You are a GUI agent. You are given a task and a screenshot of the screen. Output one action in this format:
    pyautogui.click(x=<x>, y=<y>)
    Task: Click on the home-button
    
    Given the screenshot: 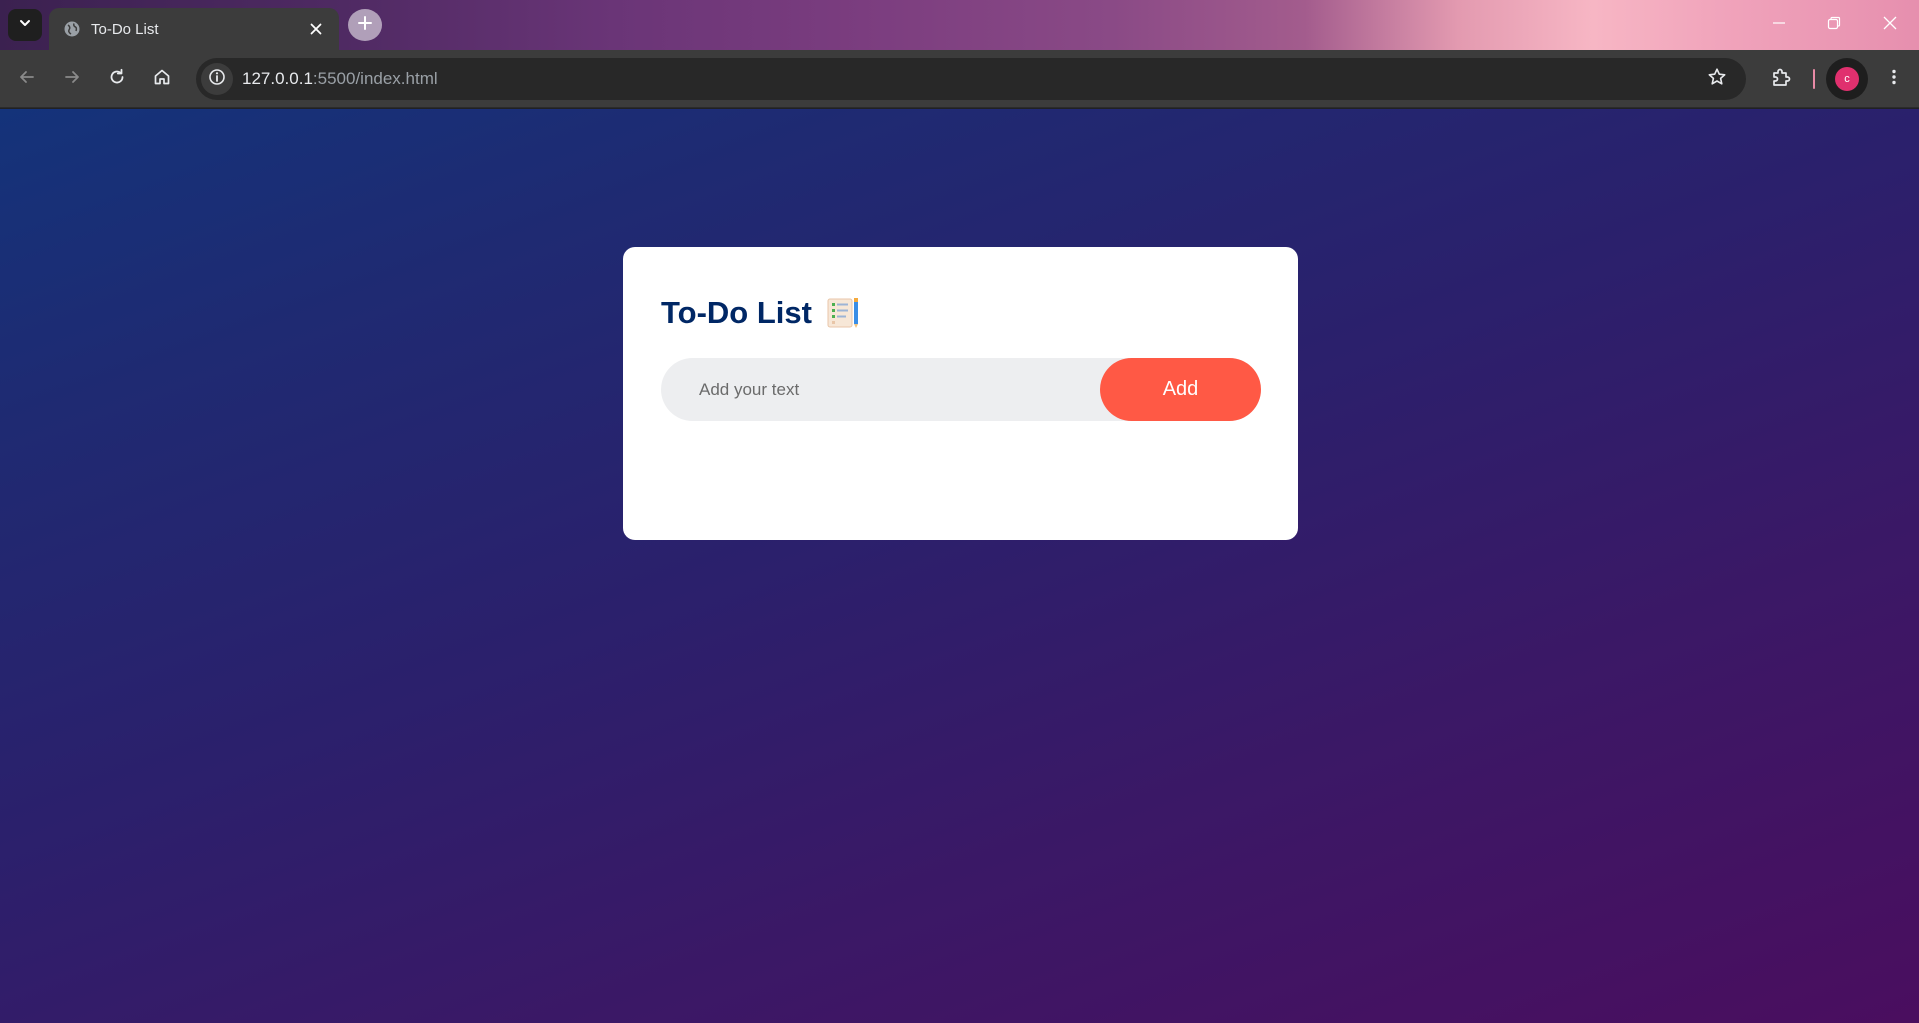 What is the action you would take?
    pyautogui.click(x=162, y=79)
    